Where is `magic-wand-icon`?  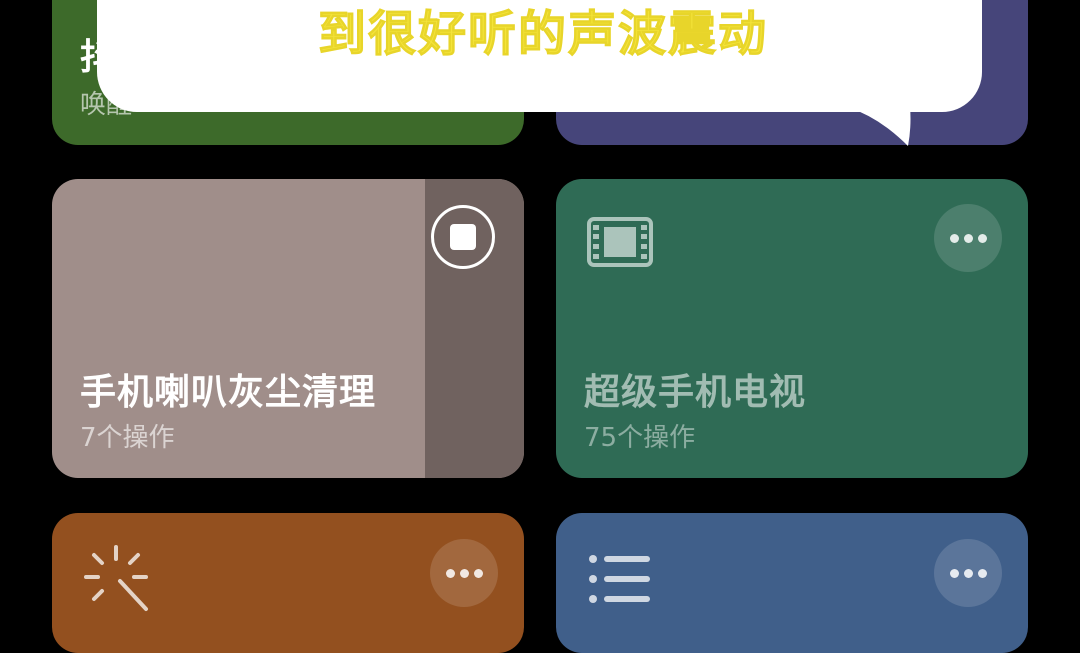
magic-wand-icon is located at coordinates (116, 578).